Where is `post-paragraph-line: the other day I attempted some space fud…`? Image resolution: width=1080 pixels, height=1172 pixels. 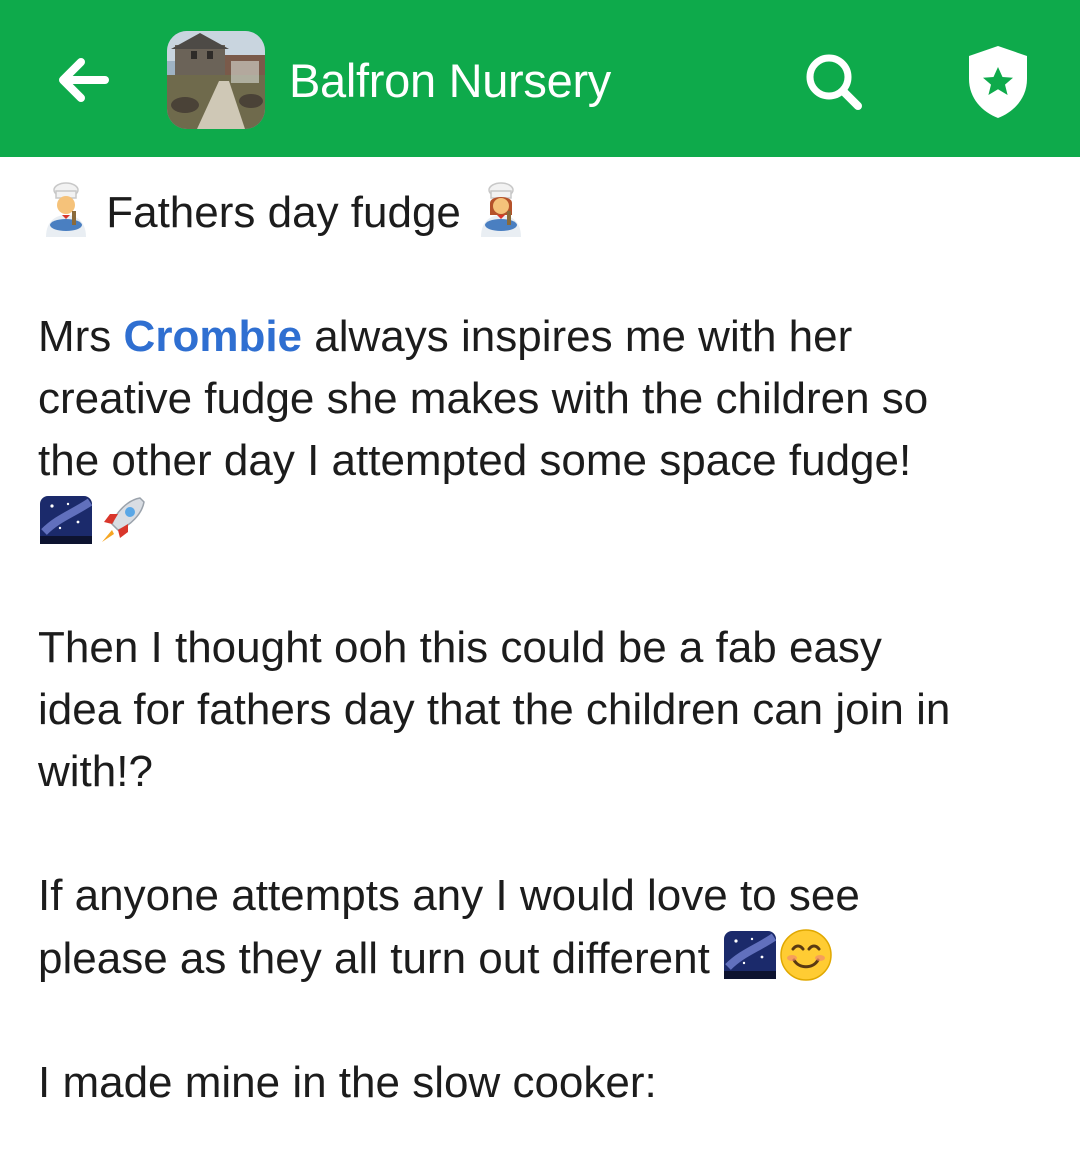 post-paragraph-line: the other day I attempted some space fud… is located at coordinates (475, 460).